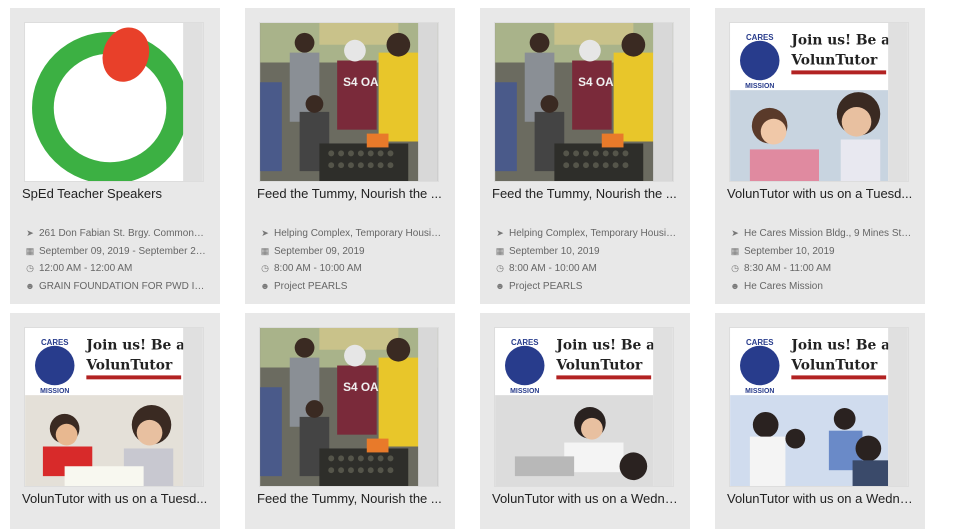 The height and width of the screenshot is (529, 960). Describe the element at coordinates (116, 286) in the screenshot. I see `event-organizer: ☻ GRAIN FOUNDATION FOR PWD INC.` at that location.